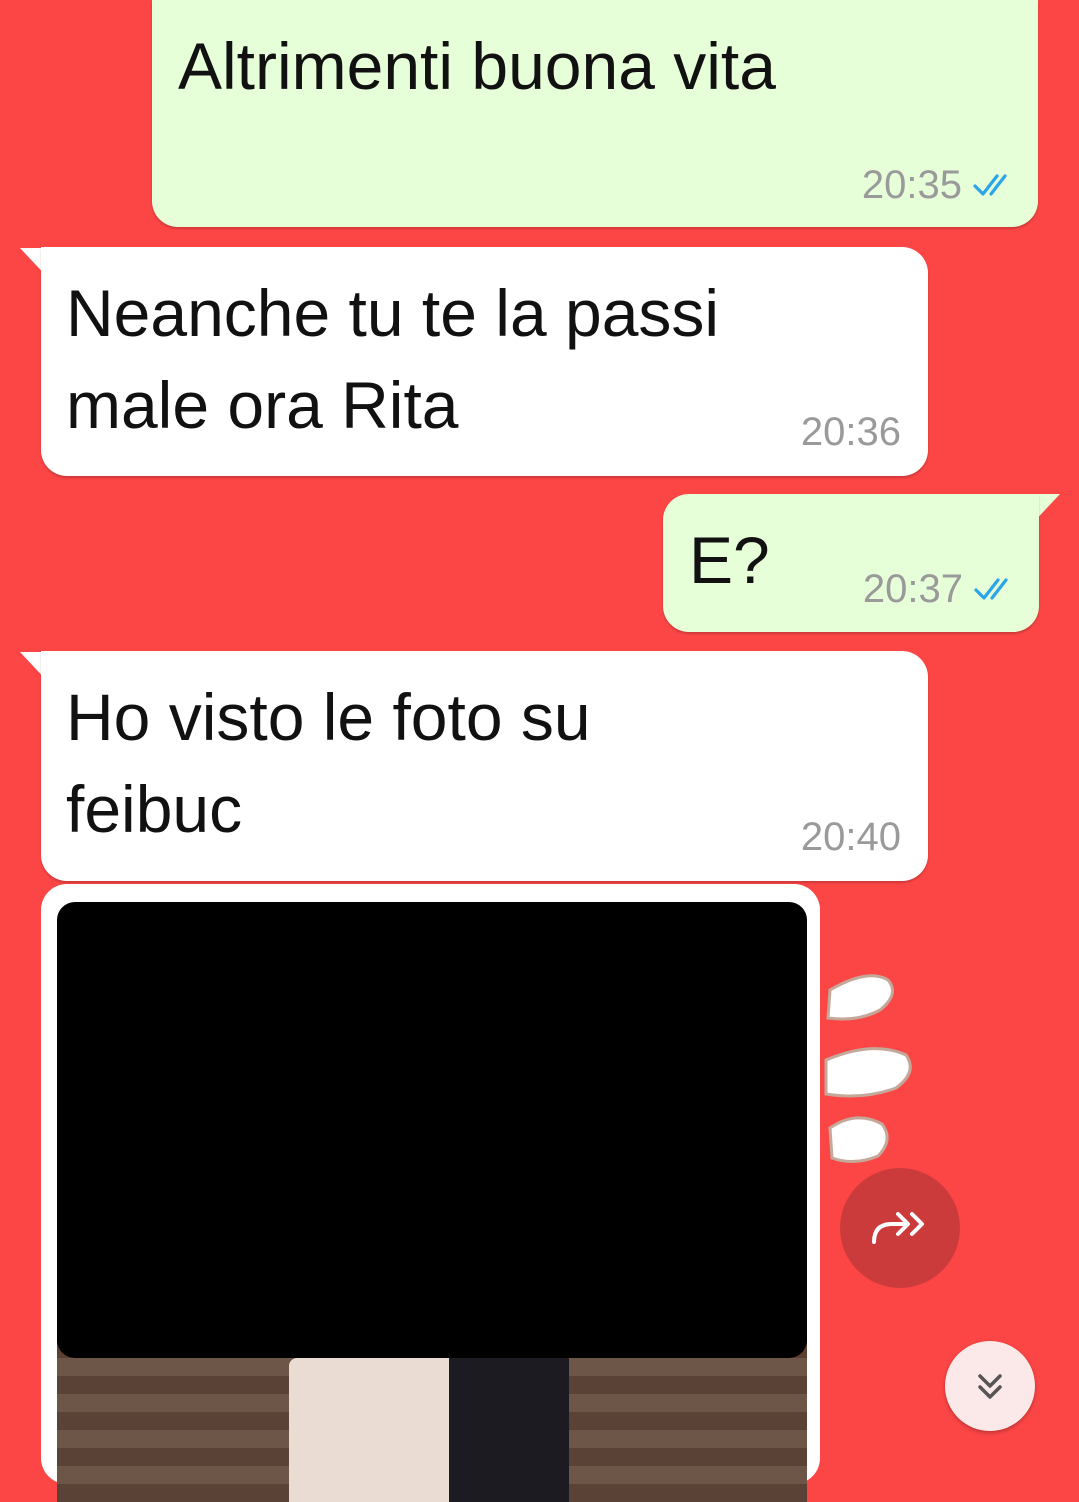 This screenshot has width=1079, height=1502. I want to click on double-chevron-down-icon, so click(990, 1386).